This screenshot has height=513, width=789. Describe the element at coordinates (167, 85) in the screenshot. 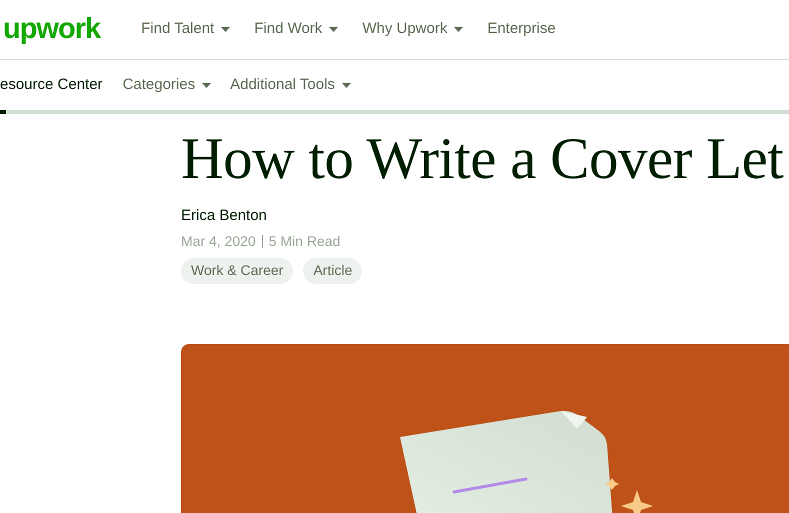

I see `subnav-link: Categories` at that location.